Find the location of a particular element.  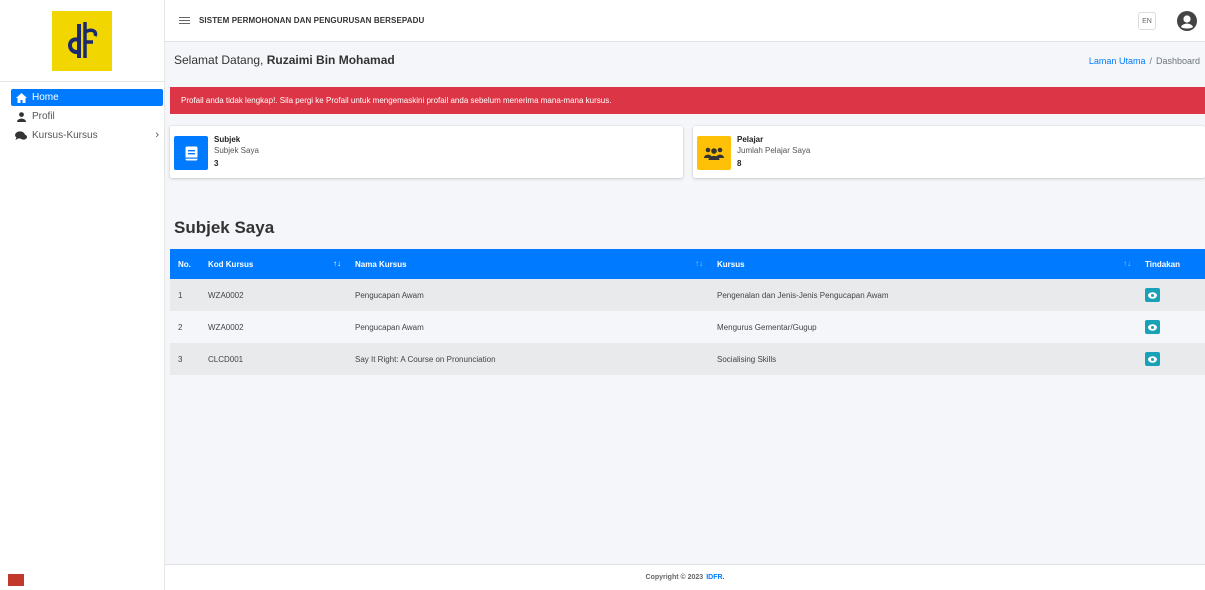

user-account-icon is located at coordinates (1187, 21).